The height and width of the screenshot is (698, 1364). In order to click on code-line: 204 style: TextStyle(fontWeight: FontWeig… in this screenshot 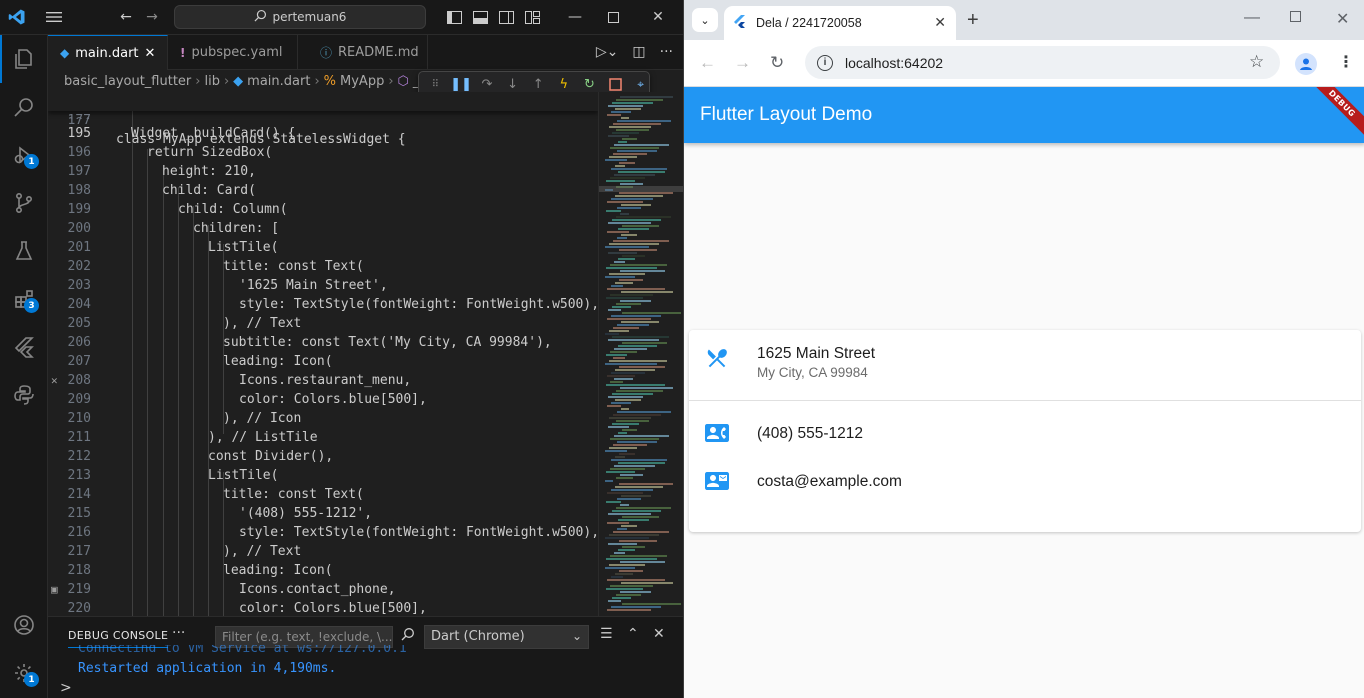, I will do `click(323, 304)`.